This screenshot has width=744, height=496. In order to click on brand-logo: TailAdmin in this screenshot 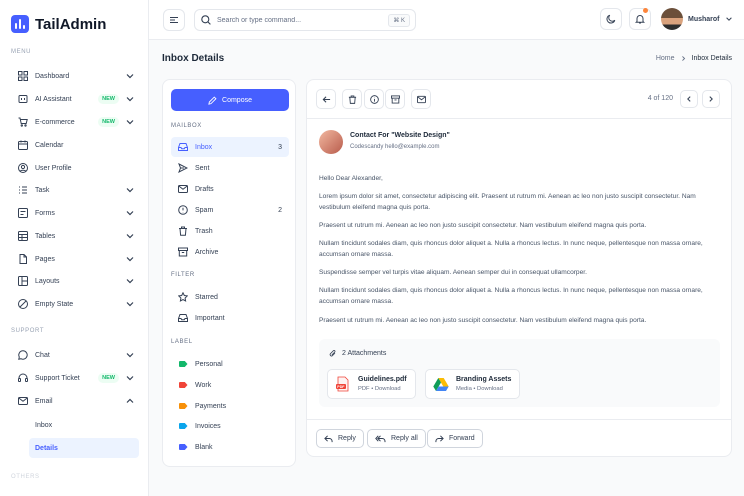, I will do `click(58, 24)`.